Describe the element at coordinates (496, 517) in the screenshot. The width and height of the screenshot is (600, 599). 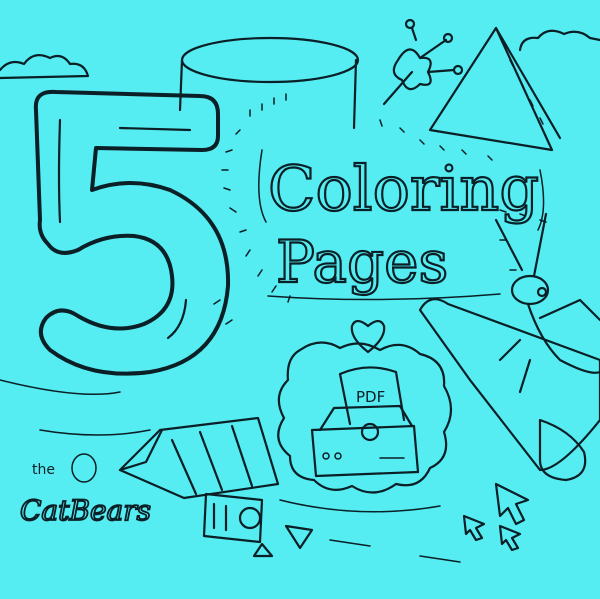
I see `cursor-icon` at that location.